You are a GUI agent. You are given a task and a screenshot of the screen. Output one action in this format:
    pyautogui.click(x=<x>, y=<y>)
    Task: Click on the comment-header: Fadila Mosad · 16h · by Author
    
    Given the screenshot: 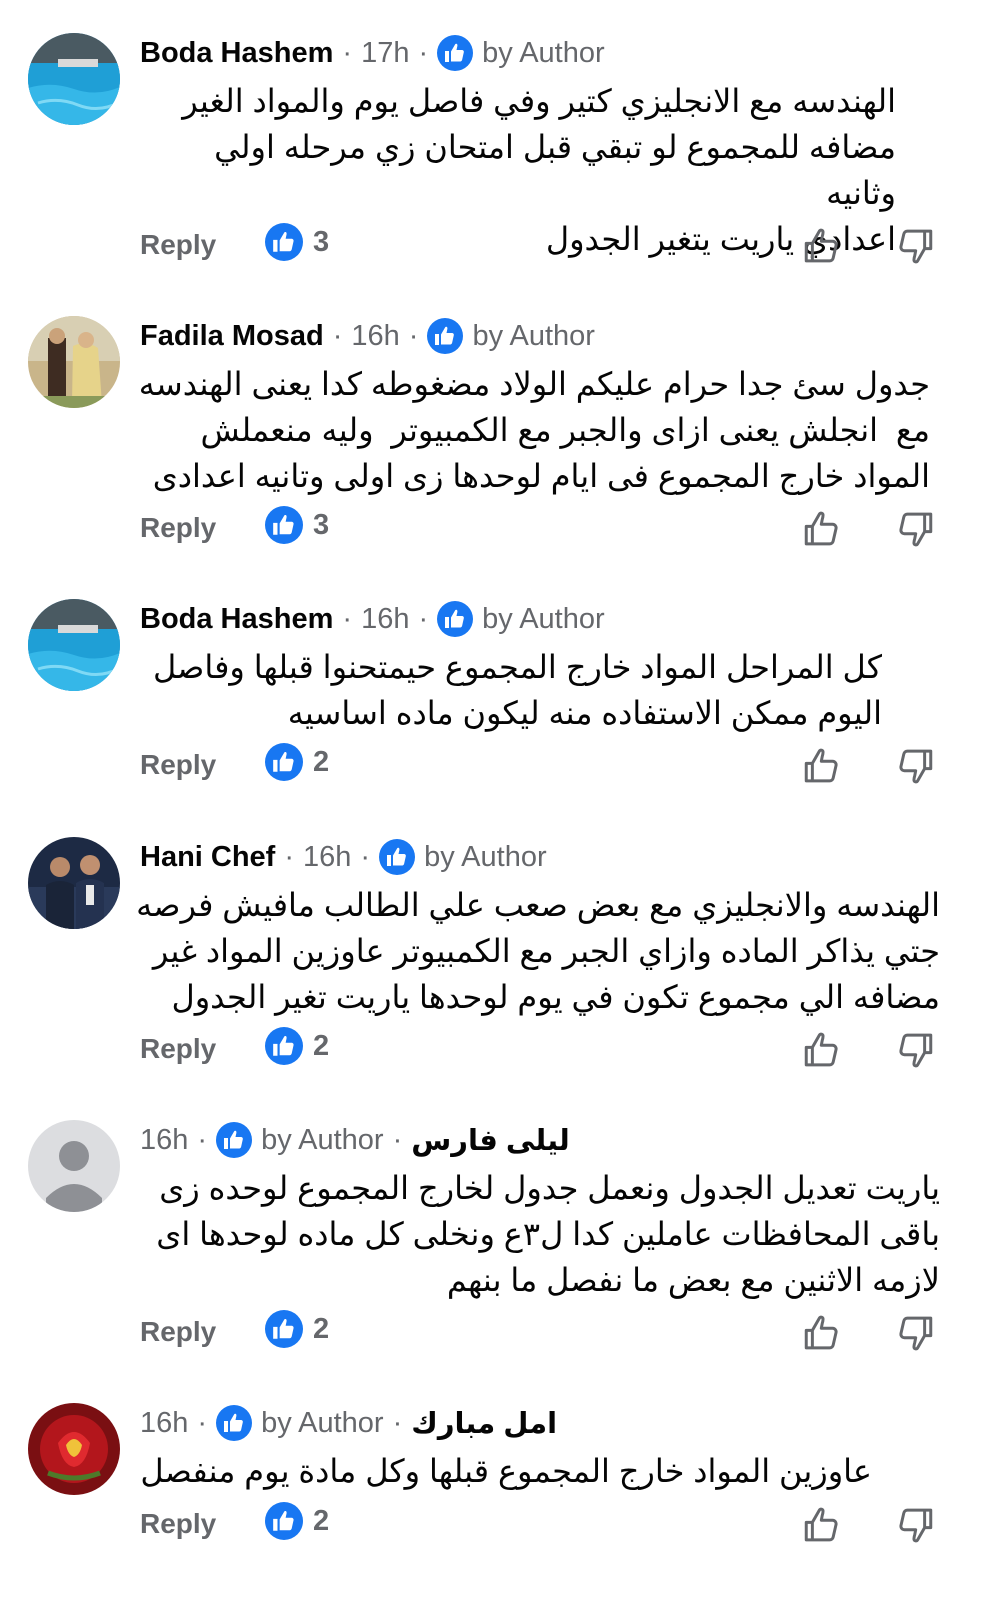 What is the action you would take?
    pyautogui.click(x=544, y=336)
    